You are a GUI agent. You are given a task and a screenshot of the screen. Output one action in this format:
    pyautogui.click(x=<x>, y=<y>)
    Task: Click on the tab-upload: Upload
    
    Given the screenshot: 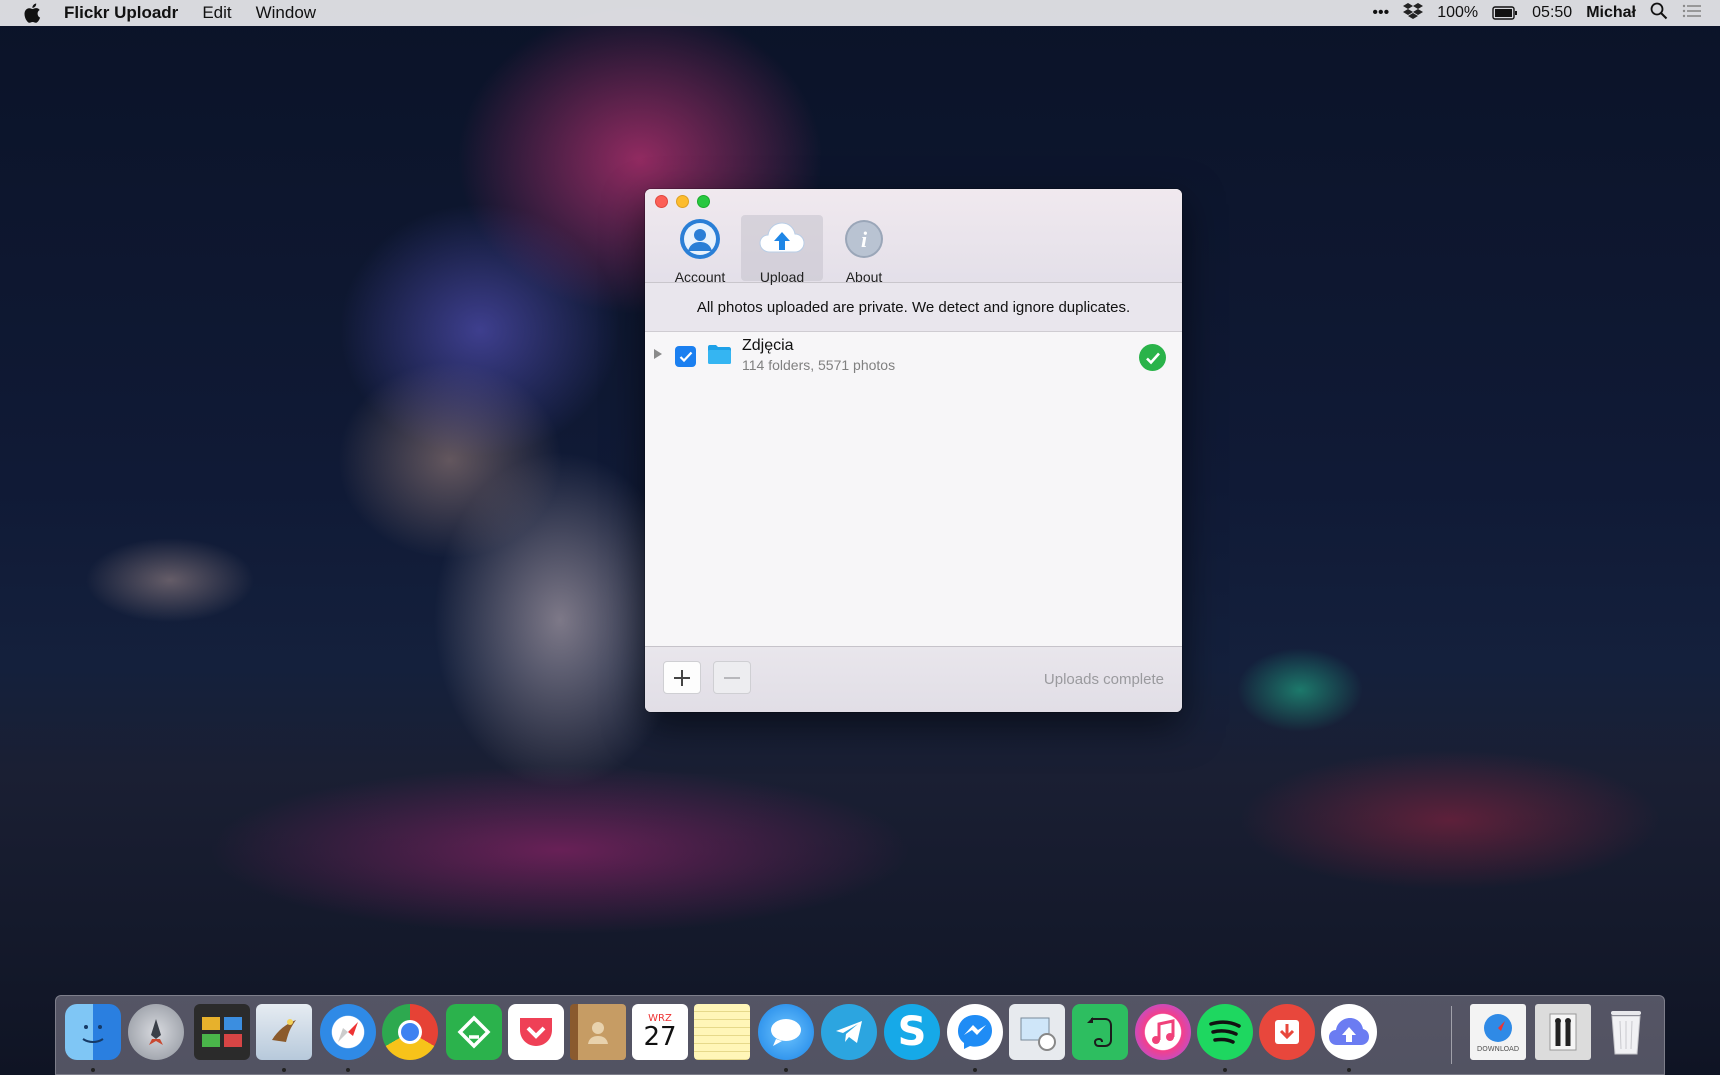 What is the action you would take?
    pyautogui.click(x=782, y=250)
    